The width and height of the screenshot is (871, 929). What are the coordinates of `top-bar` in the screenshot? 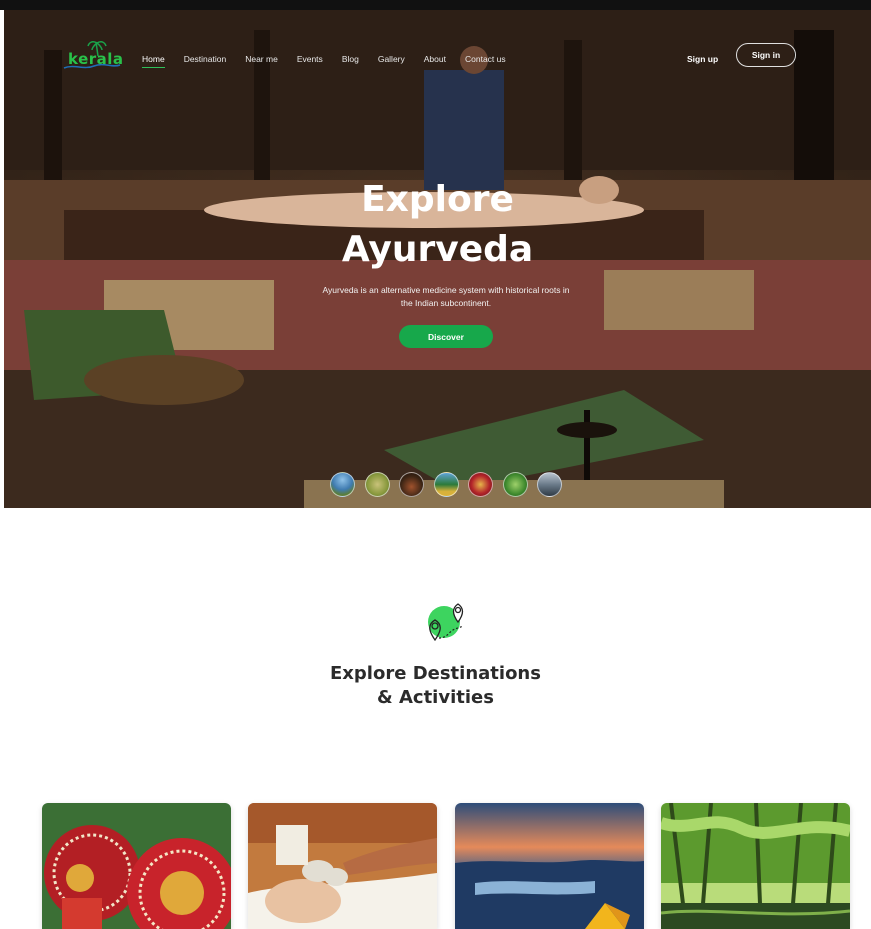 It's located at (435, 5).